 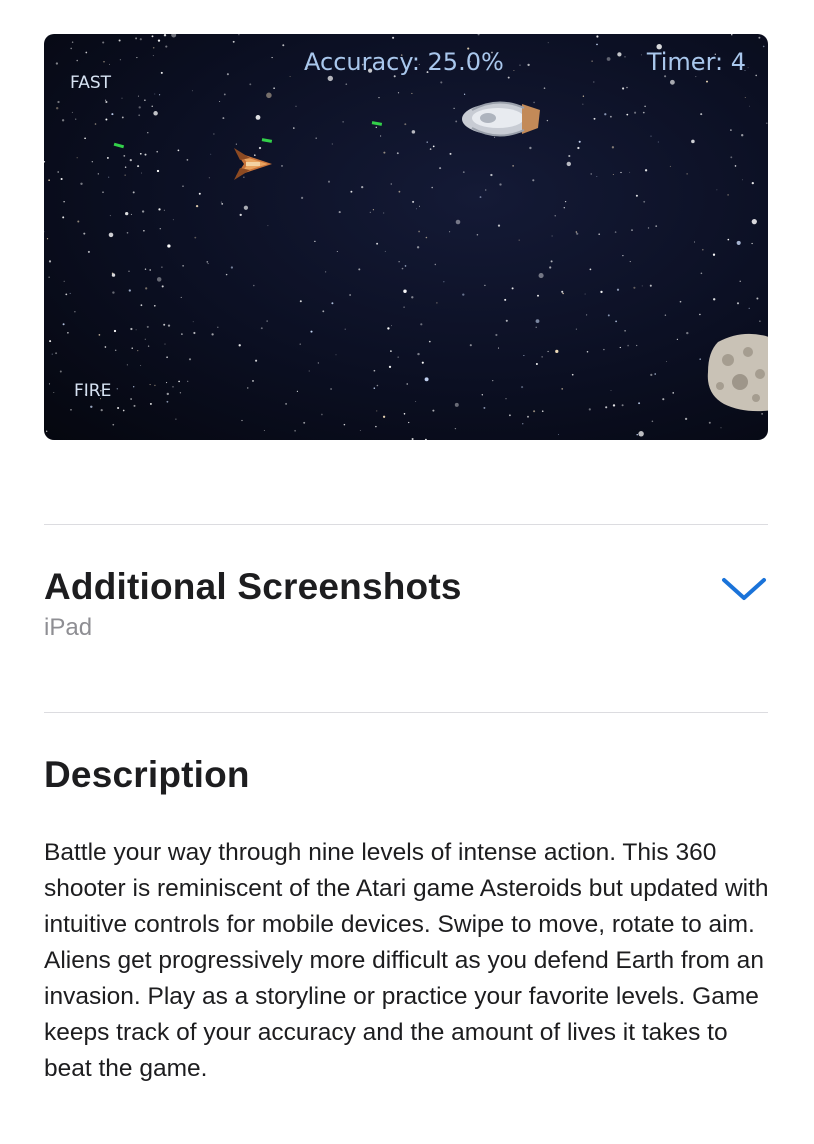 I want to click on additional-screenshots-title: Additional Screenshots, so click(x=253, y=586).